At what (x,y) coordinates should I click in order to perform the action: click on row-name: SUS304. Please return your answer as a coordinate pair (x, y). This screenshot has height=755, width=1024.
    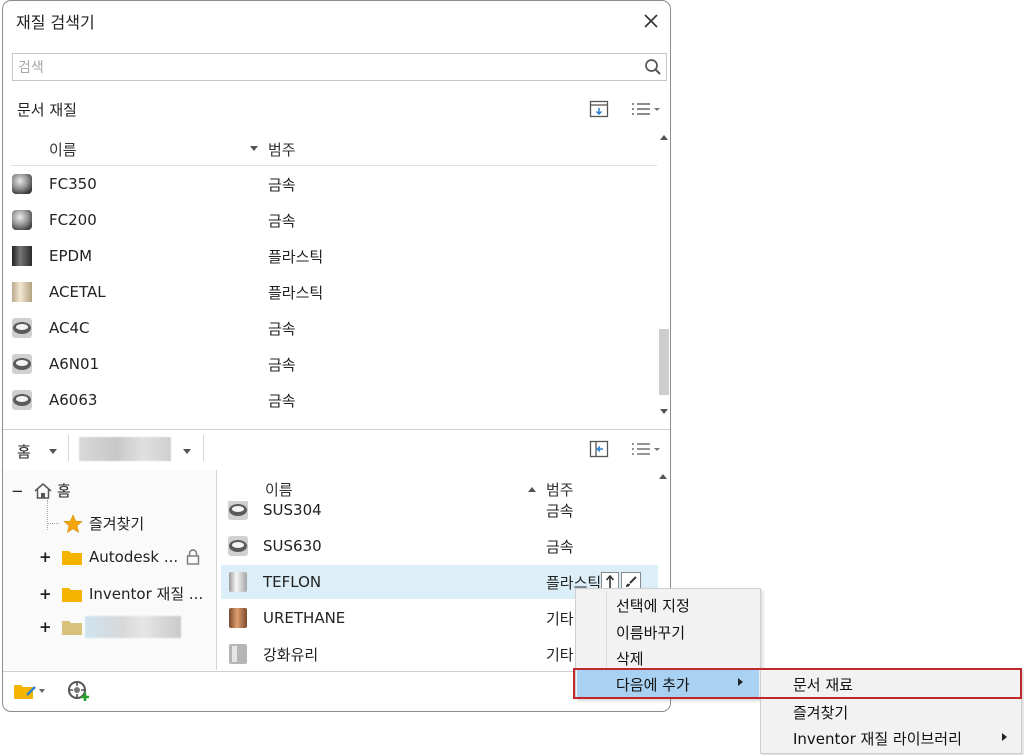
    Looking at the image, I should click on (292, 510).